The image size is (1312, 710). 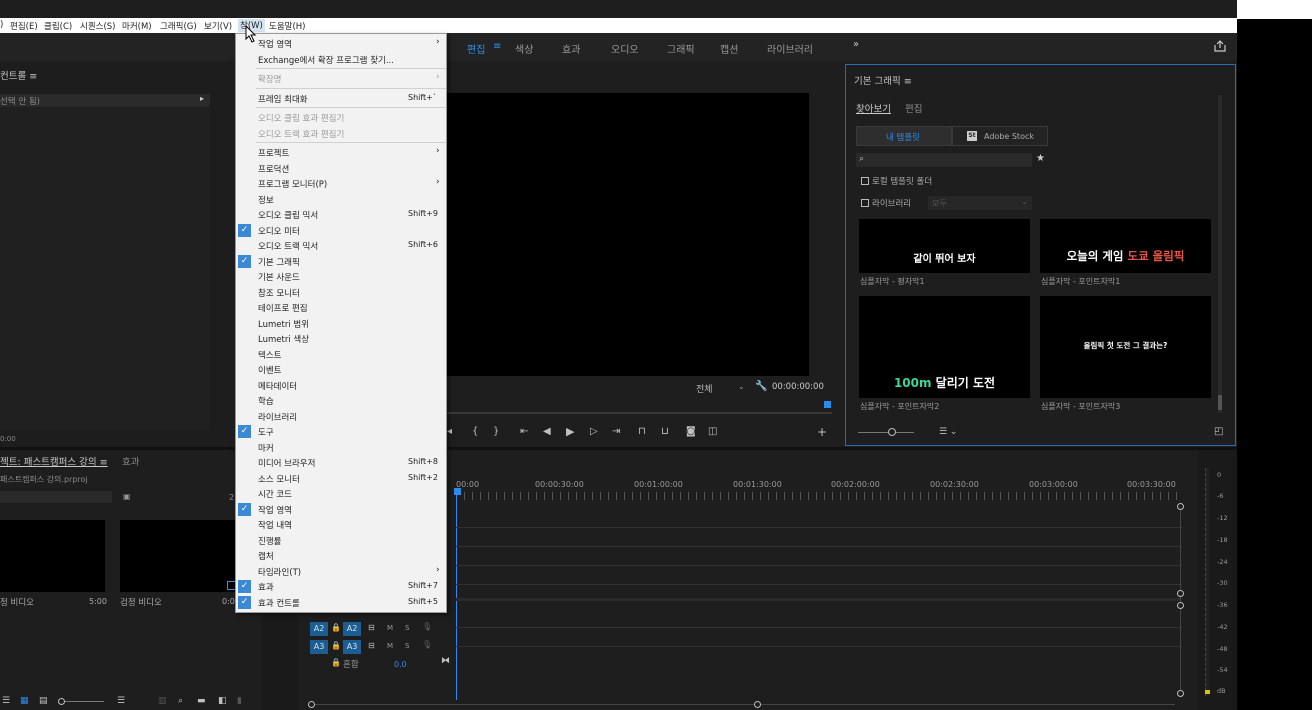 What do you see at coordinates (341, 602) in the screenshot?
I see `window-menu-item: ✓ 효과 컨트롤 Shift+5` at bounding box center [341, 602].